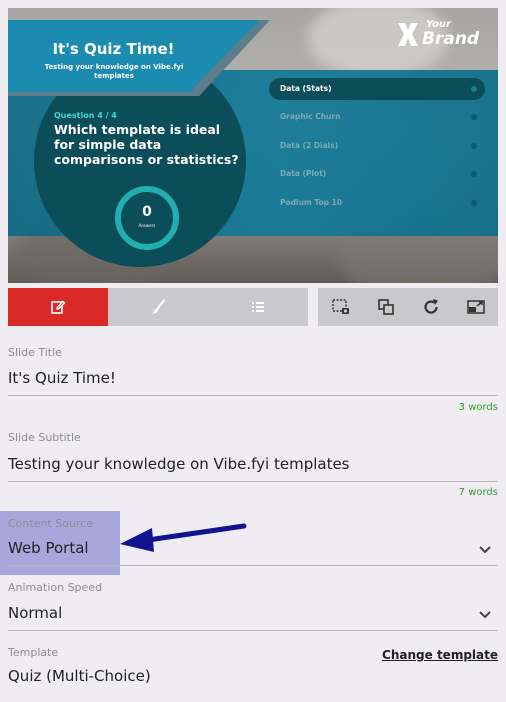  I want to click on answer-label: Podium Top 10, so click(311, 202).